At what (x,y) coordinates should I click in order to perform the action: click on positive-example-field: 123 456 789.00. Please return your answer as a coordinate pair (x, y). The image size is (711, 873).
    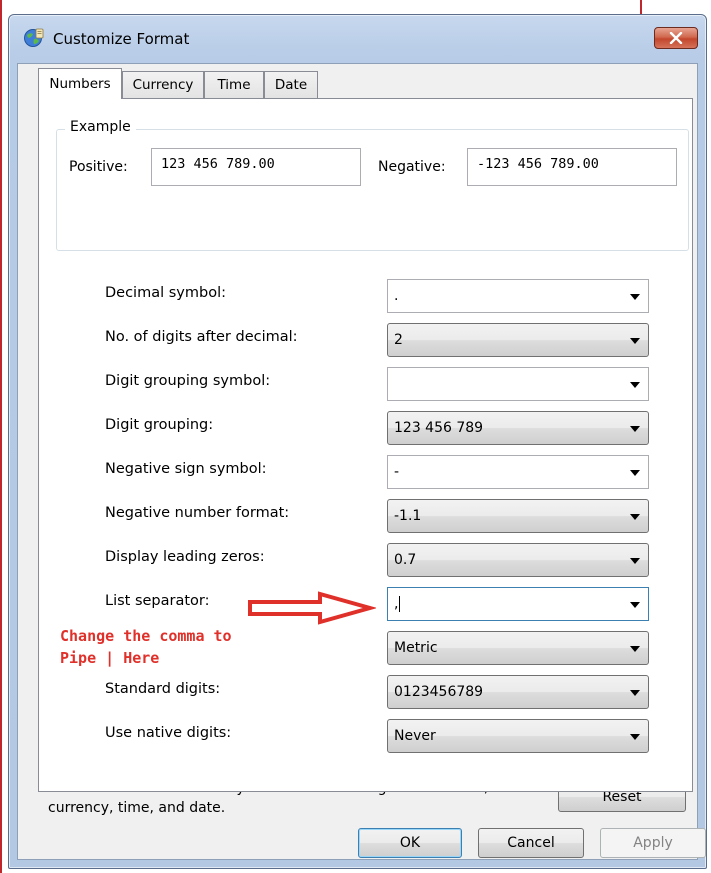
    Looking at the image, I should click on (256, 167).